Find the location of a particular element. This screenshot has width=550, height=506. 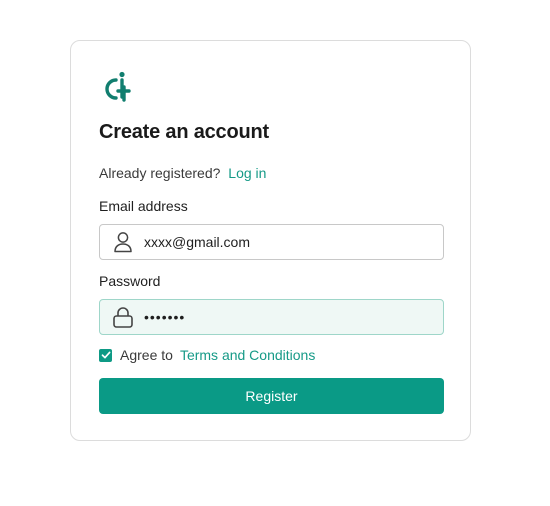

register-button: Register is located at coordinates (271, 396).